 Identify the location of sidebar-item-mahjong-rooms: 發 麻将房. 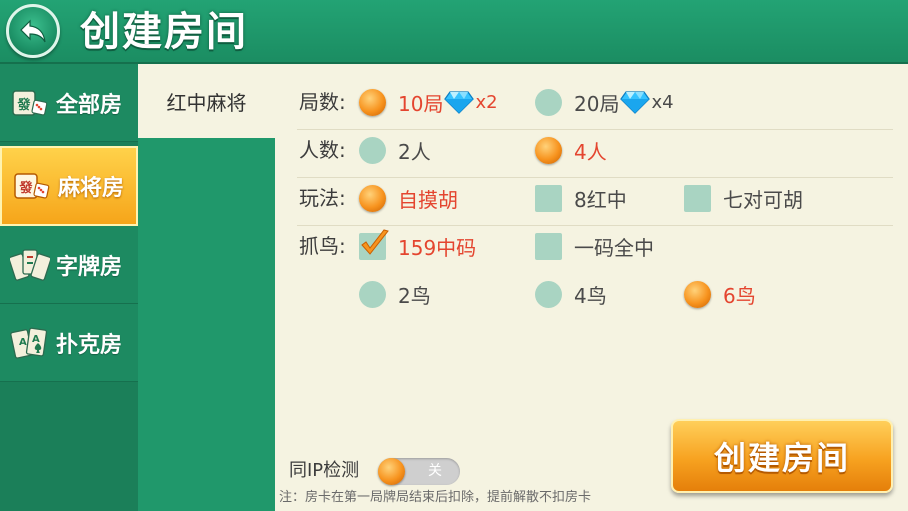
(69, 186).